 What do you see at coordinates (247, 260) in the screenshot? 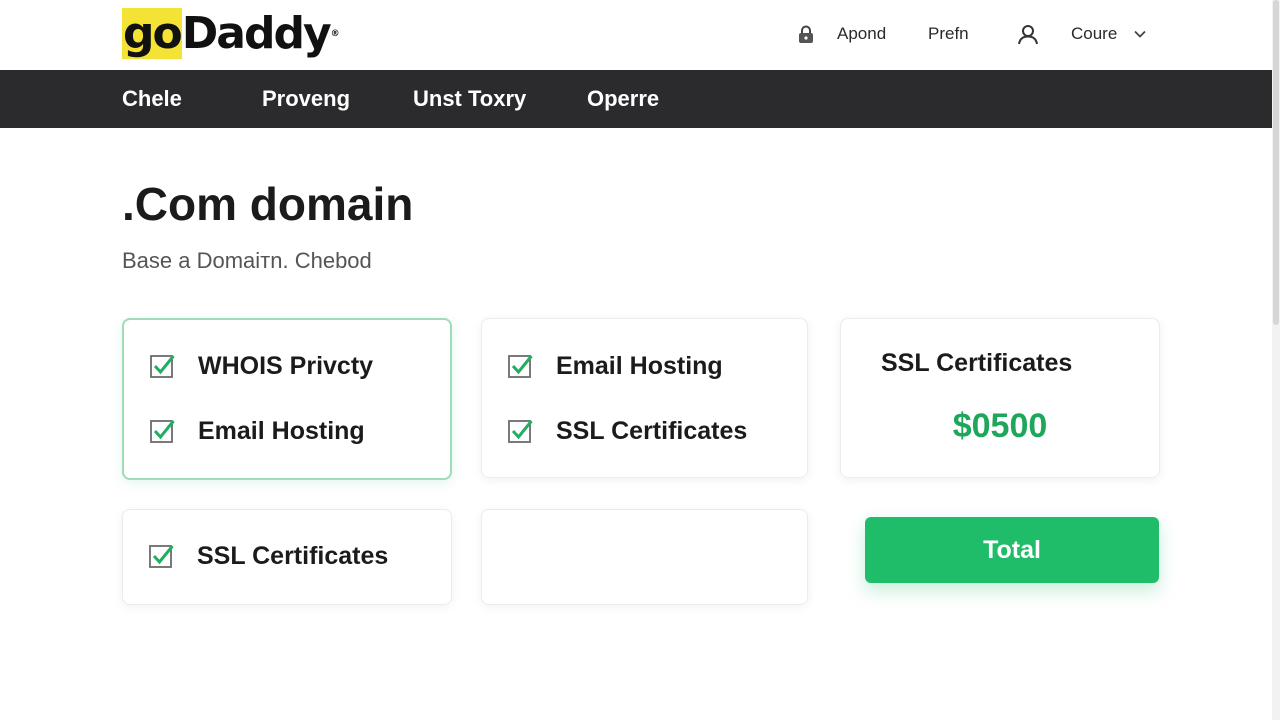
I see `page-subtitle: Base a Domaiтn. Chebod` at bounding box center [247, 260].